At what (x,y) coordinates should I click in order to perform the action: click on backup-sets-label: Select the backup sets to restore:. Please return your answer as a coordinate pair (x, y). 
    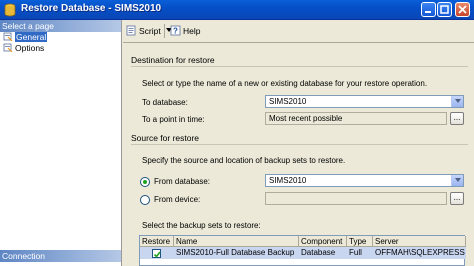
    Looking at the image, I should click on (201, 225).